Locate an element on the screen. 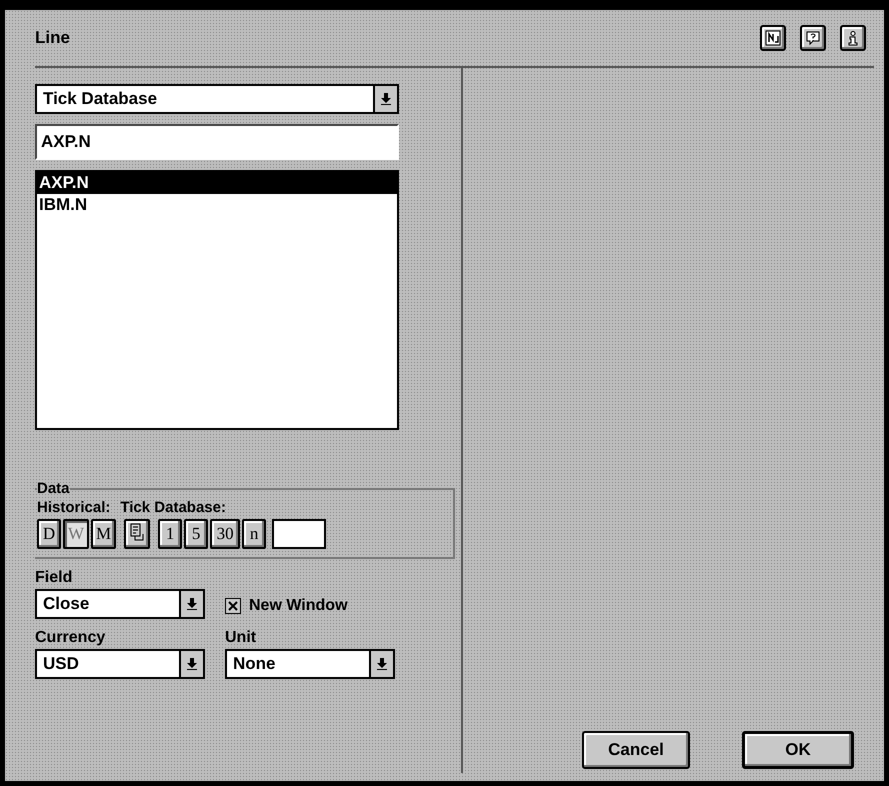 Image resolution: width=889 pixels, height=786 pixels. period-button: 5 is located at coordinates (196, 534).